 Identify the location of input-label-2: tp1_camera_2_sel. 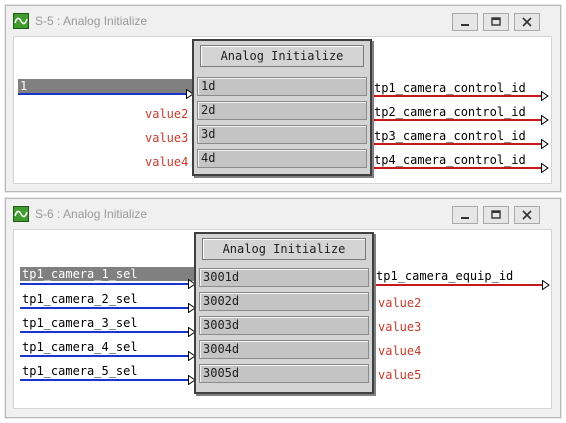
(80, 299).